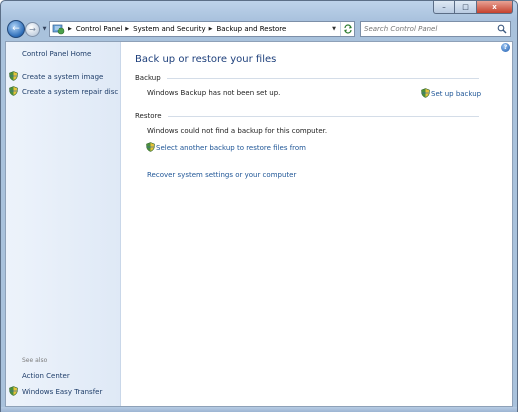 This screenshot has height=415, width=518. I want to click on forward-arrow-icon: →, so click(32, 29).